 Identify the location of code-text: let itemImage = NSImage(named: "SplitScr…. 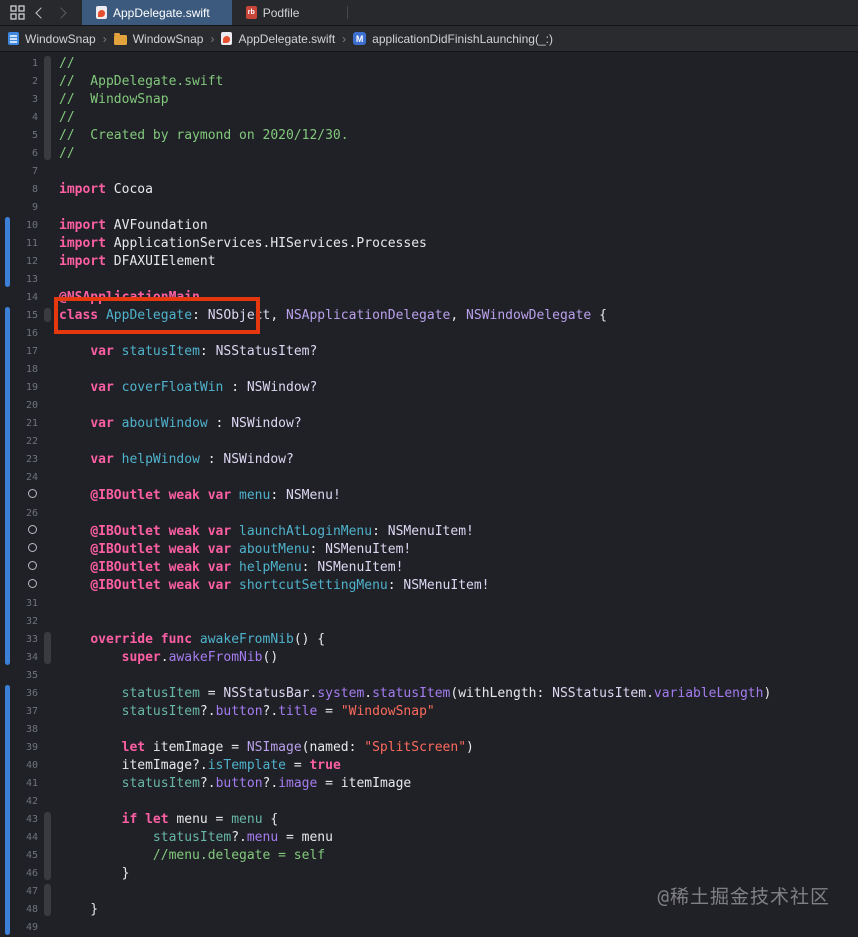
(449, 747).